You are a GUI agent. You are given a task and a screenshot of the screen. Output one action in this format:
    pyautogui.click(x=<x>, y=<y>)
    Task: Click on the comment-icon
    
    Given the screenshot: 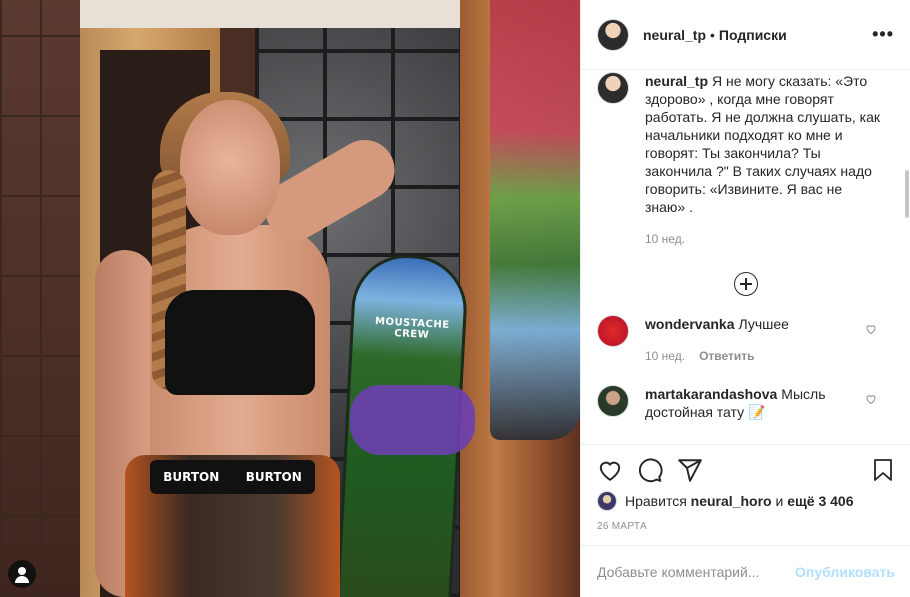 What is the action you would take?
    pyautogui.click(x=650, y=470)
    